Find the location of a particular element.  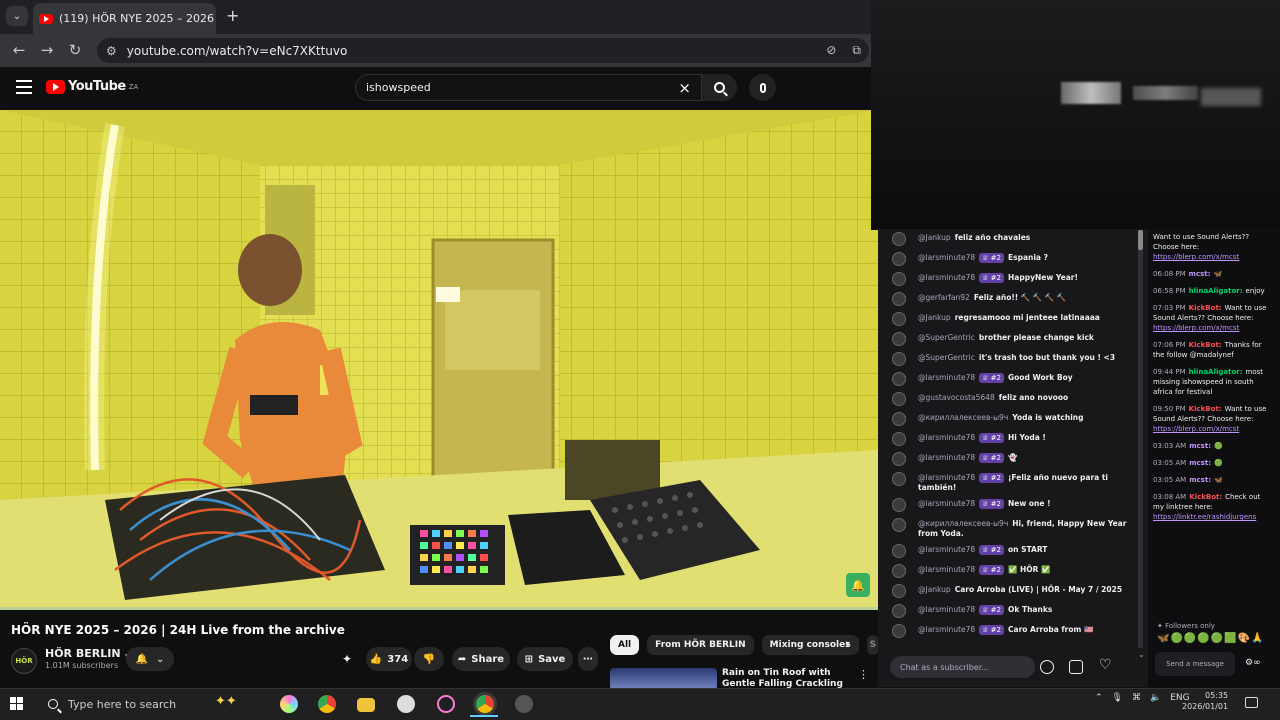

chat-message: @larsminute78 ♕ #2 Ok Thanks is located at coordinates (1006, 612).